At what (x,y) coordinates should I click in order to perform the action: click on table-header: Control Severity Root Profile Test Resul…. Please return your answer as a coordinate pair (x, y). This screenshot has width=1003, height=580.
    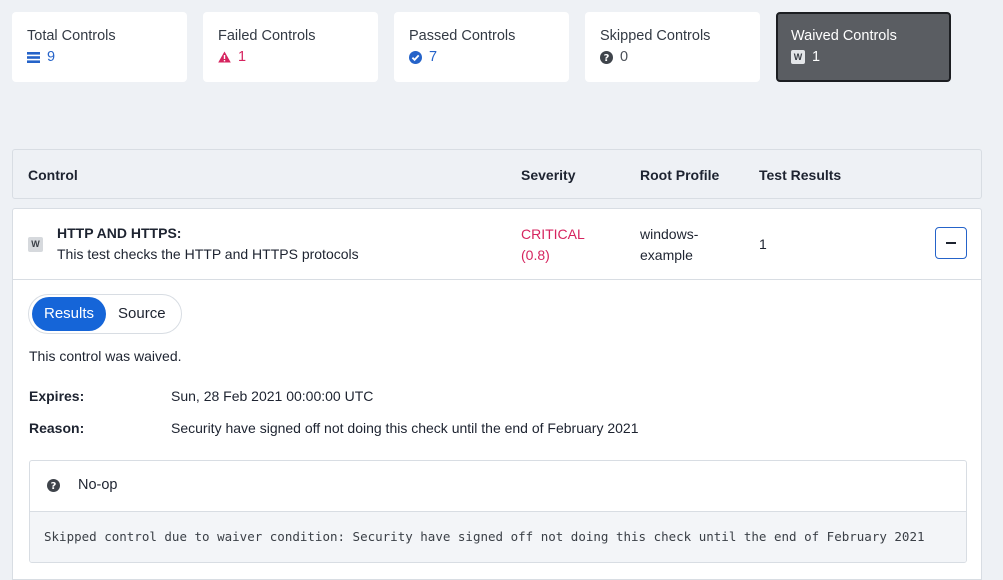
    Looking at the image, I should click on (497, 174).